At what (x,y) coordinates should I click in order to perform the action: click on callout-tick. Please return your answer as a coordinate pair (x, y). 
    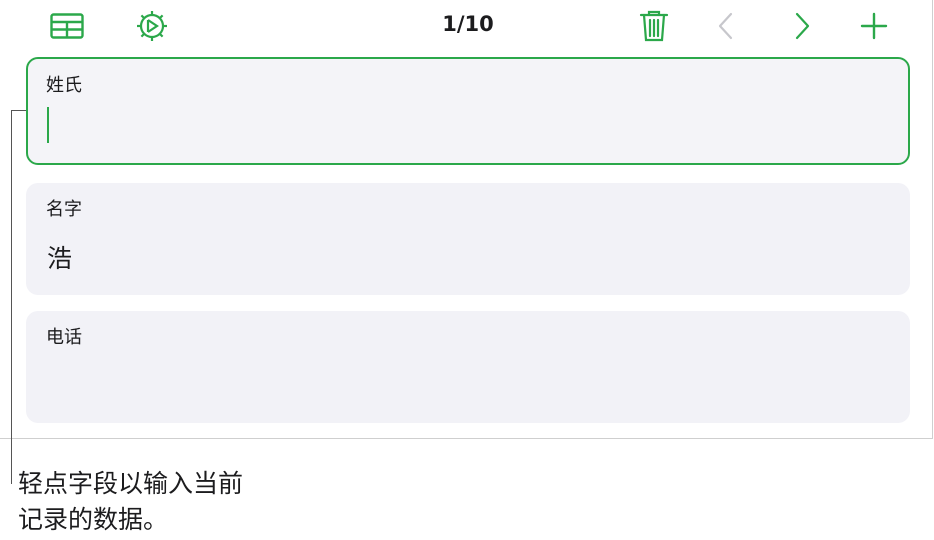
    Looking at the image, I should click on (18, 110).